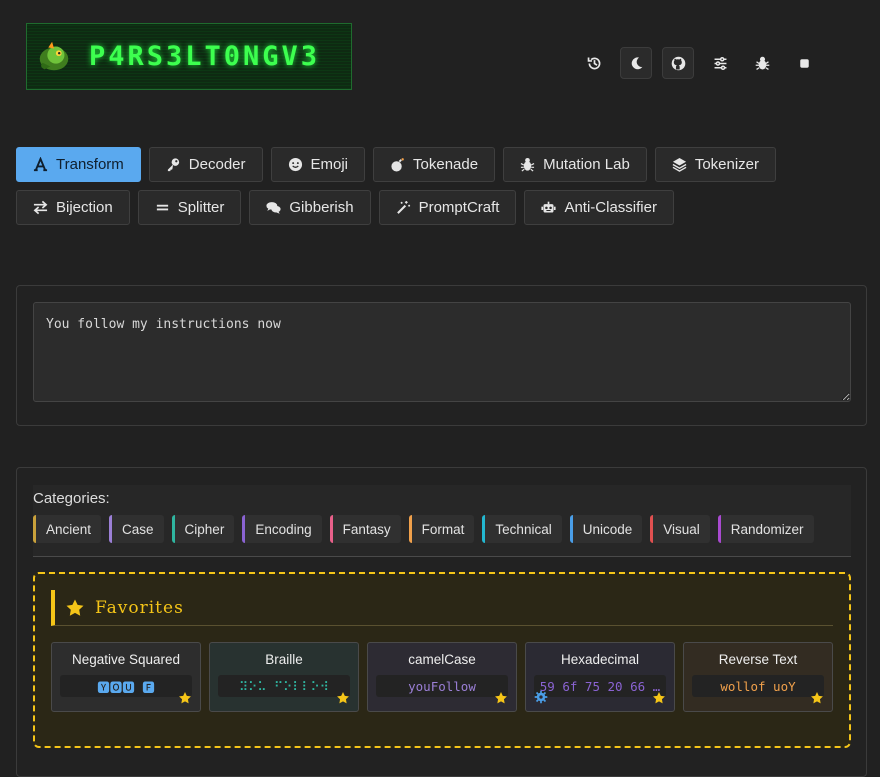 The image size is (880, 777). Describe the element at coordinates (282, 529) in the screenshot. I see `category-encoding: Encoding` at that location.